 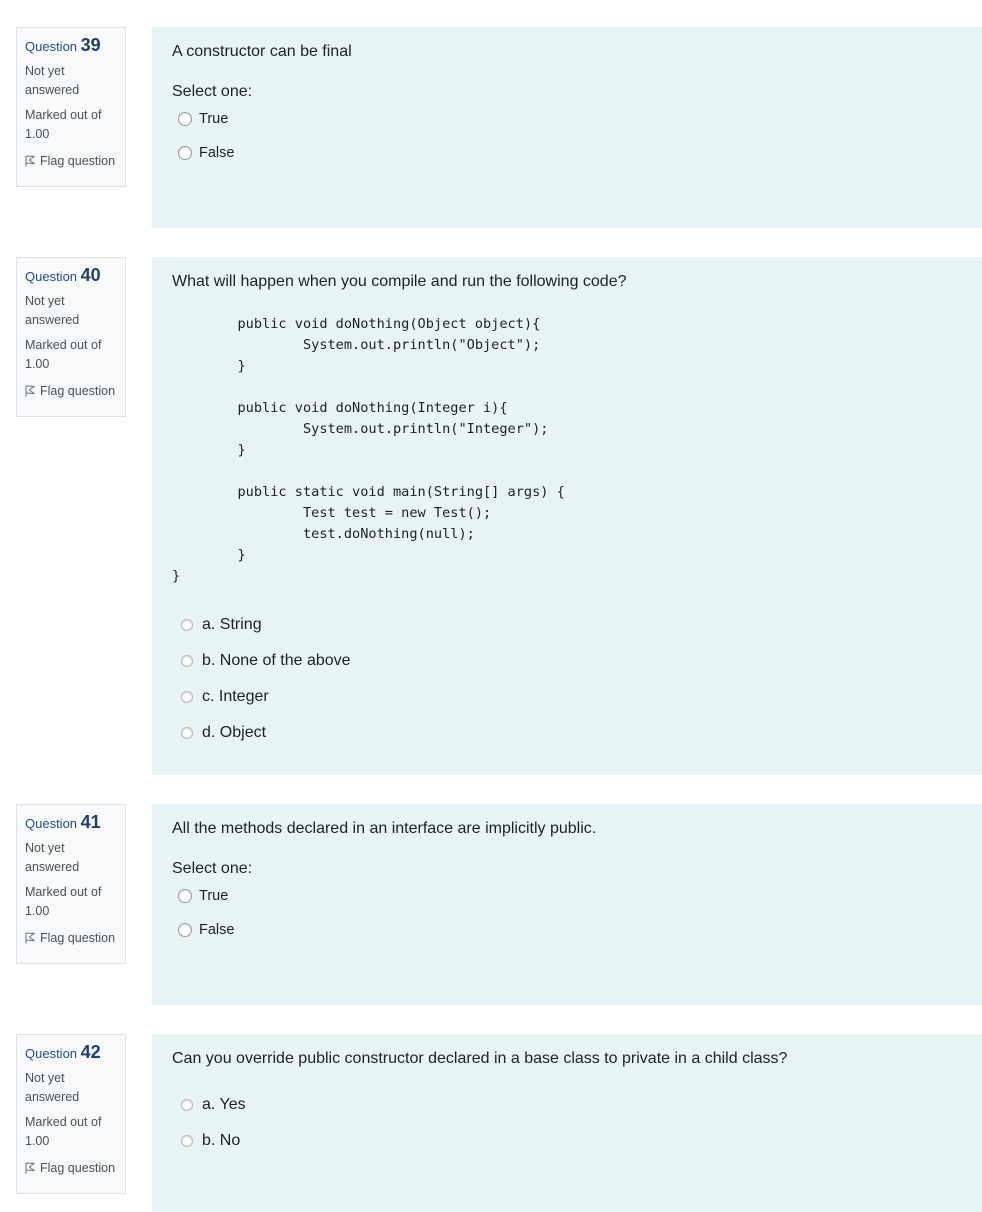 I want to click on question-number-value: 41, so click(x=90, y=822).